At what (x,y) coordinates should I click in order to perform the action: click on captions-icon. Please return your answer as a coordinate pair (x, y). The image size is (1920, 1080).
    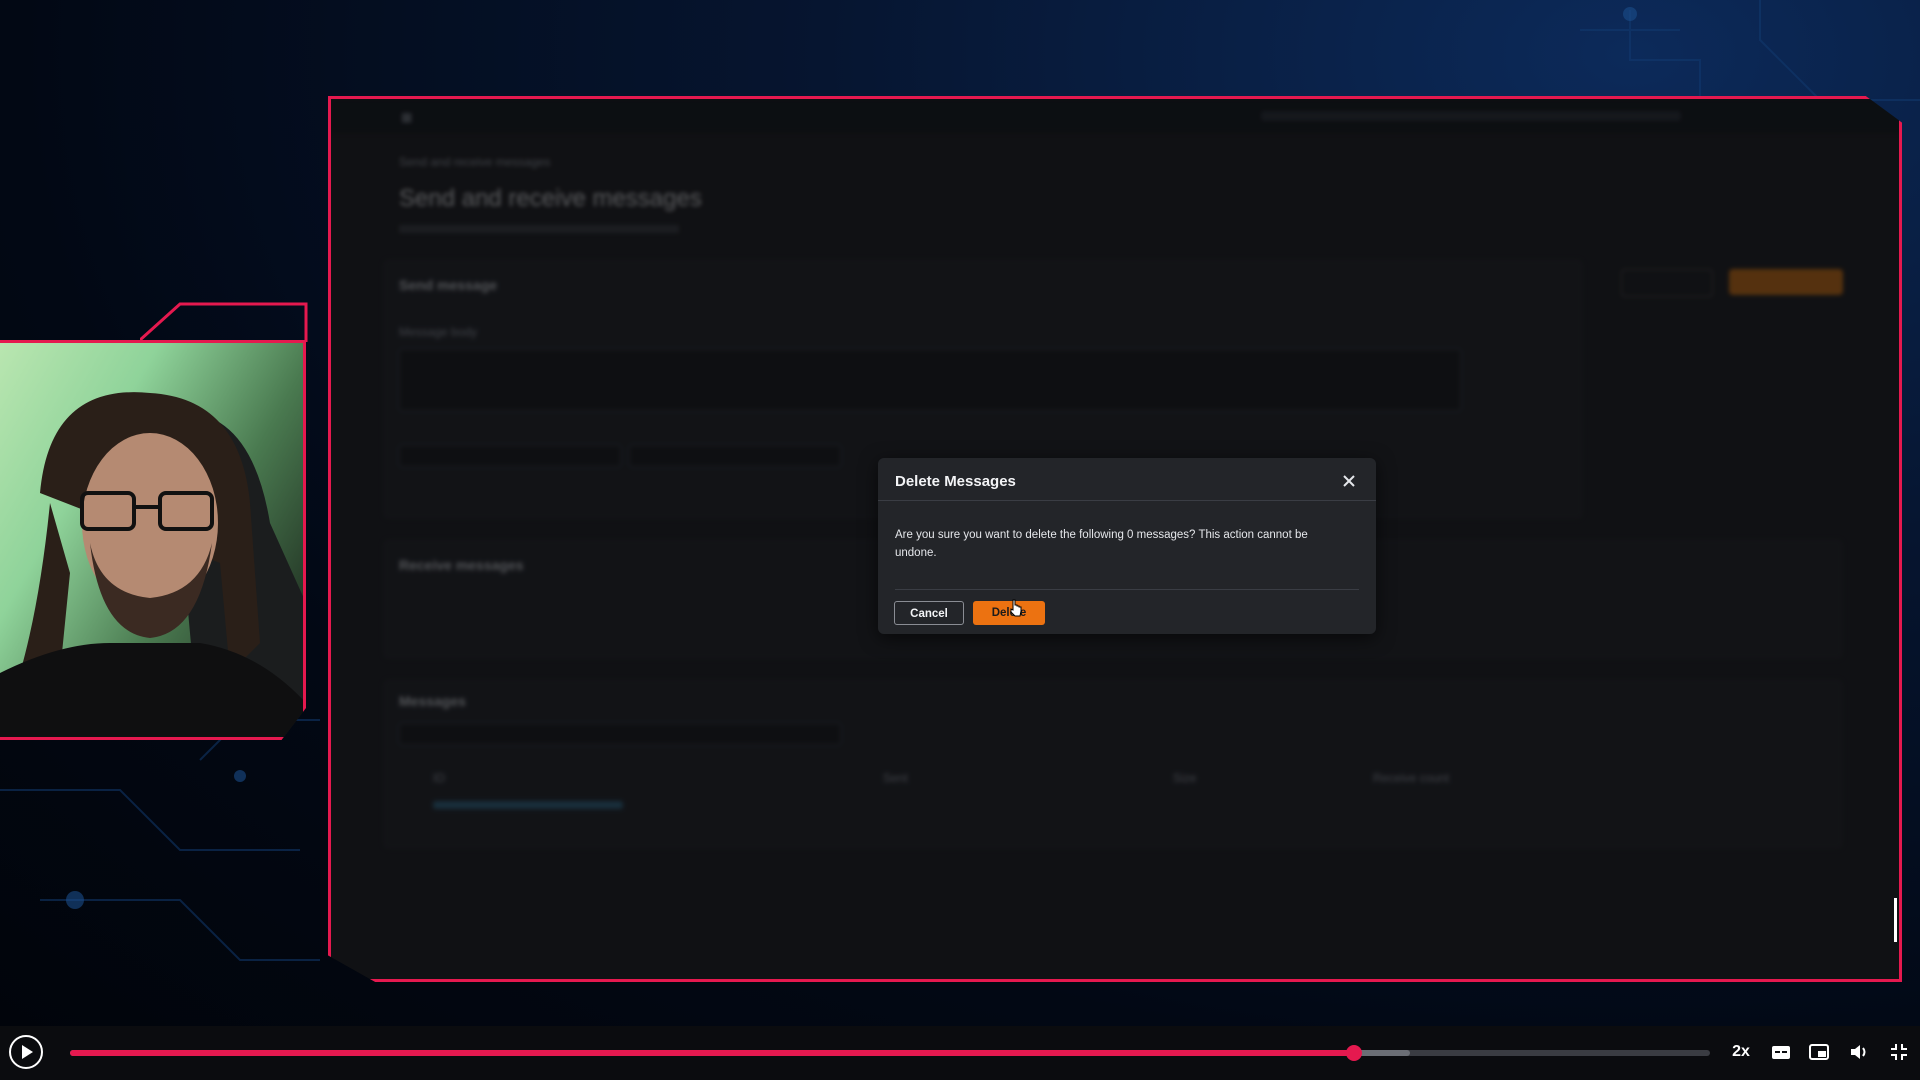
    Looking at the image, I should click on (1781, 1052).